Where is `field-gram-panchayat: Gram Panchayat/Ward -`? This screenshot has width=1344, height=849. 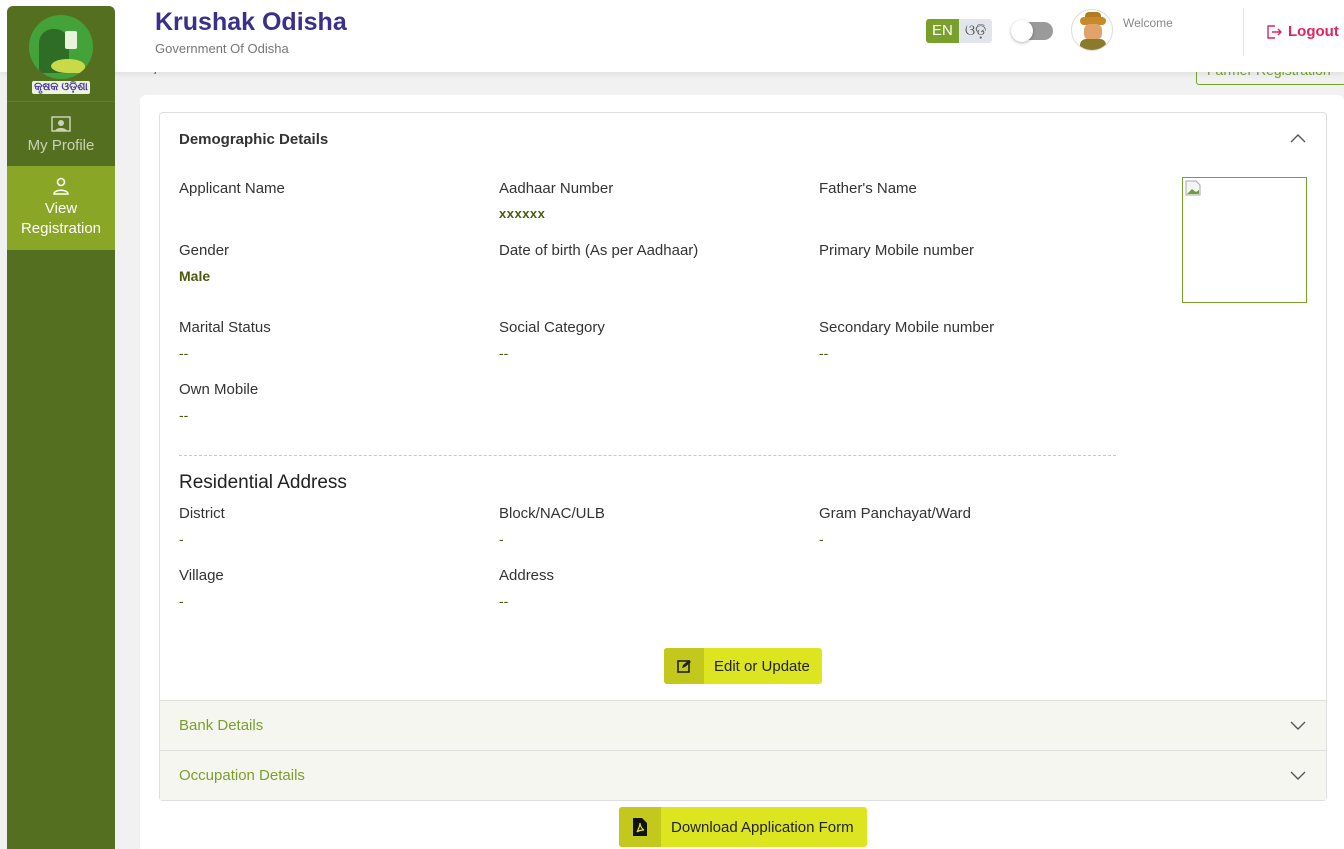
field-gram-panchayat: Gram Panchayat/Ward - is located at coordinates (895, 526).